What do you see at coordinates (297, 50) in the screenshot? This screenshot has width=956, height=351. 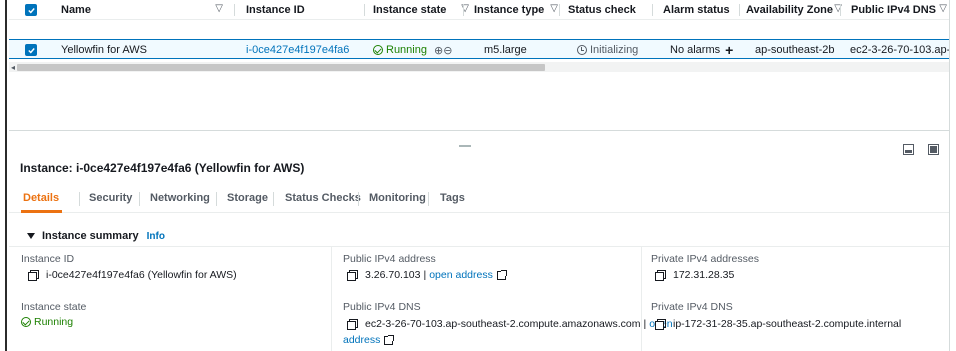 I see `cell-instance-id-link: i-0ce427e4f197e4fa6` at bounding box center [297, 50].